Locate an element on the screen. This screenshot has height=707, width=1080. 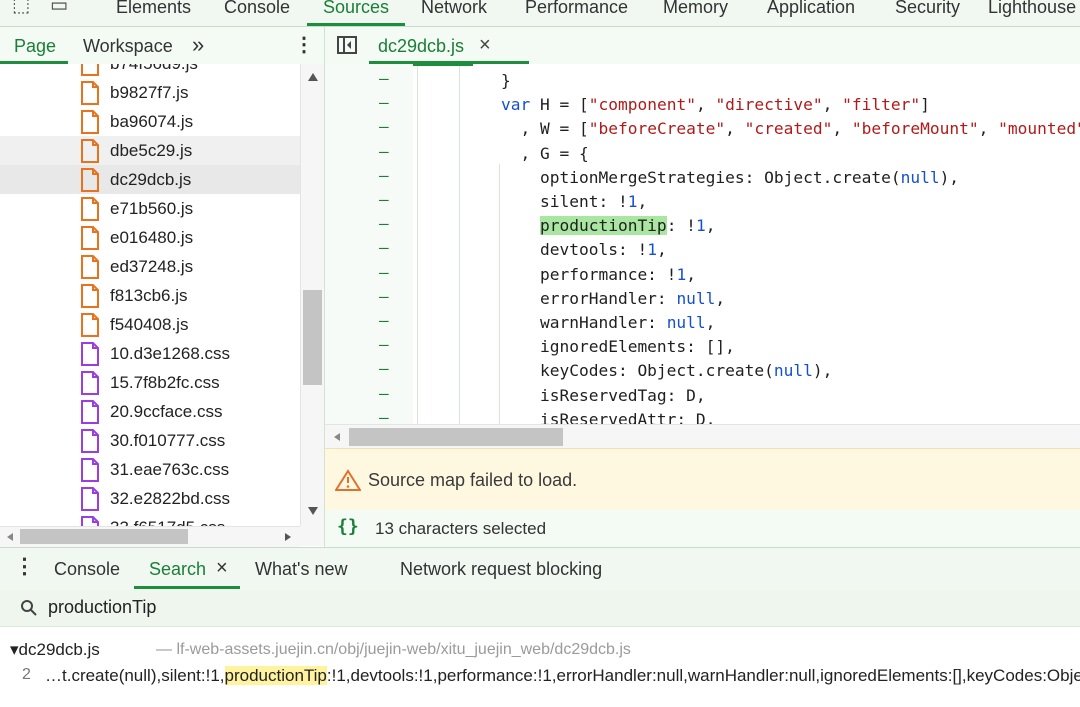
code-text: silent: !1, is located at coordinates (574, 201).